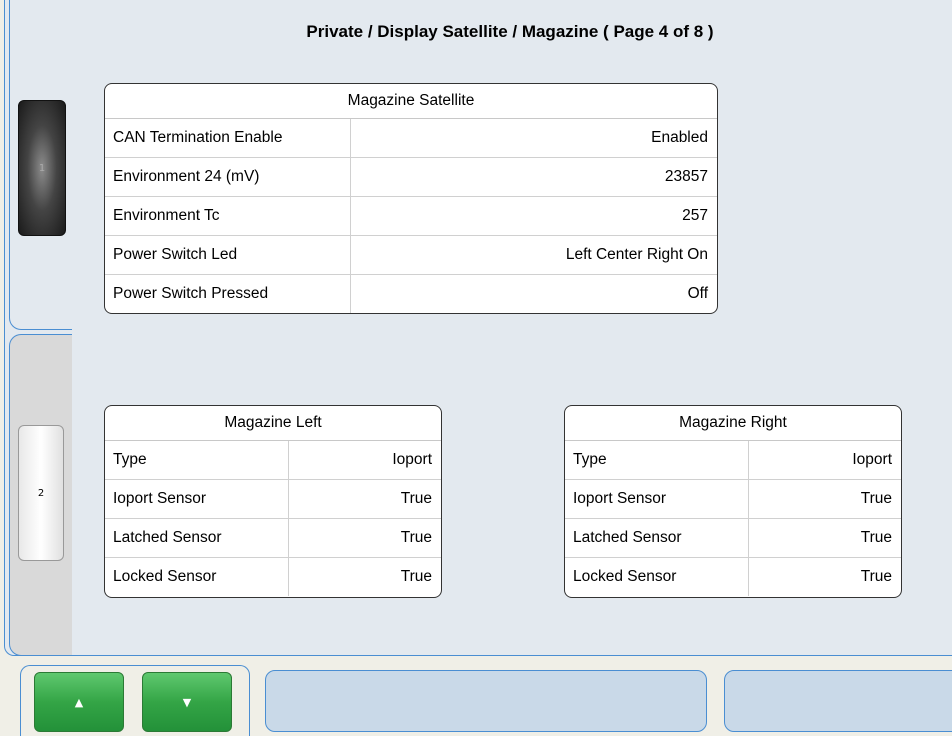 This screenshot has height=736, width=952. I want to click on arrow-up-icon: ▲, so click(79, 702).